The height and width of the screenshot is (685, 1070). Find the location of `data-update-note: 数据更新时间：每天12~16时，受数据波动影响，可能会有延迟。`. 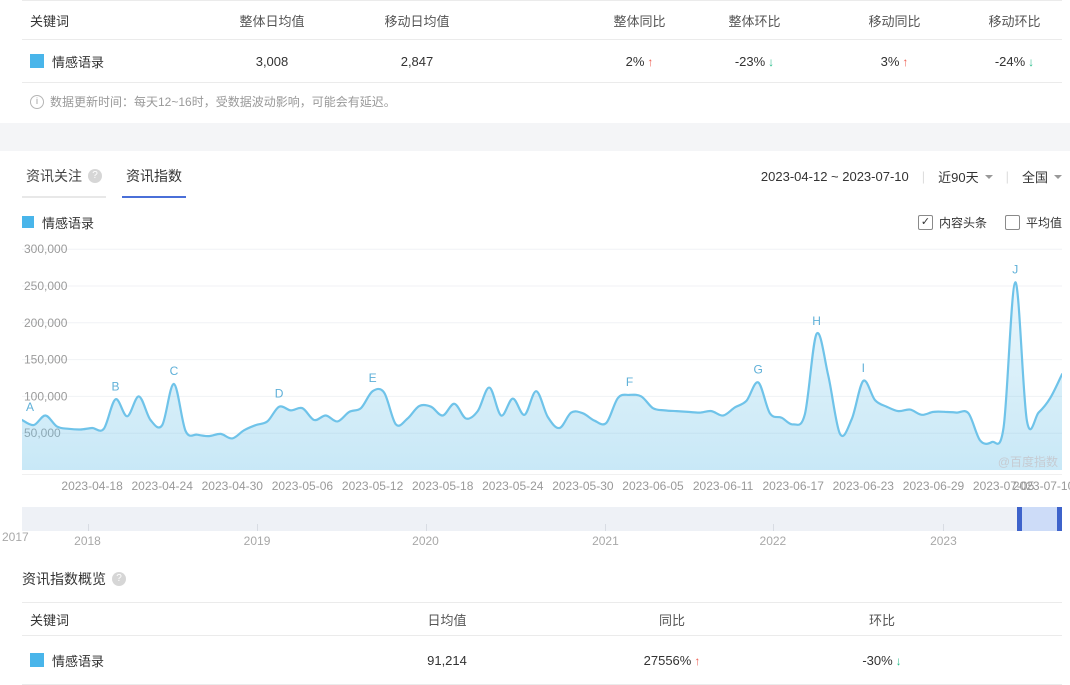

data-update-note: 数据更新时间：每天12~16时，受数据波动影响，可能会有延迟。 is located at coordinates (542, 103).